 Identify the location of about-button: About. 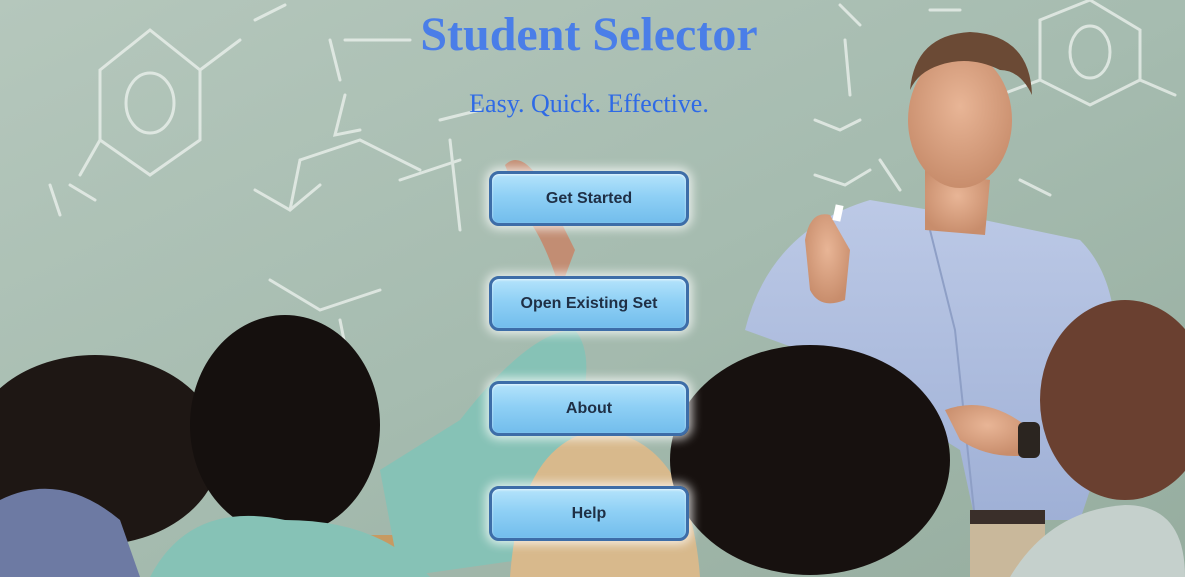
(589, 408).